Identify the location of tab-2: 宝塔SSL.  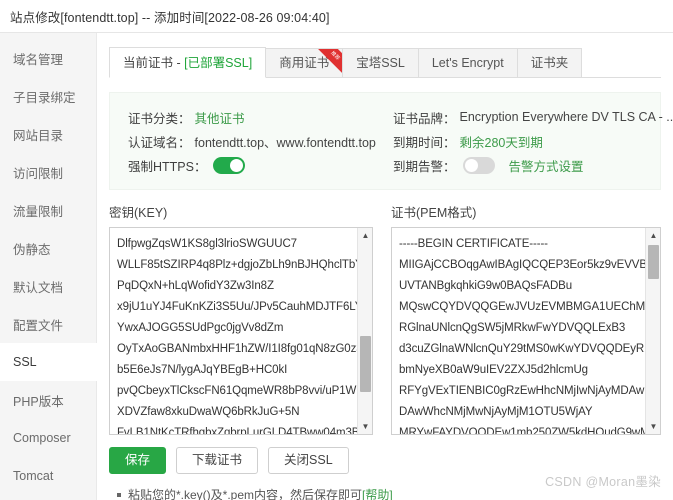
(380, 62).